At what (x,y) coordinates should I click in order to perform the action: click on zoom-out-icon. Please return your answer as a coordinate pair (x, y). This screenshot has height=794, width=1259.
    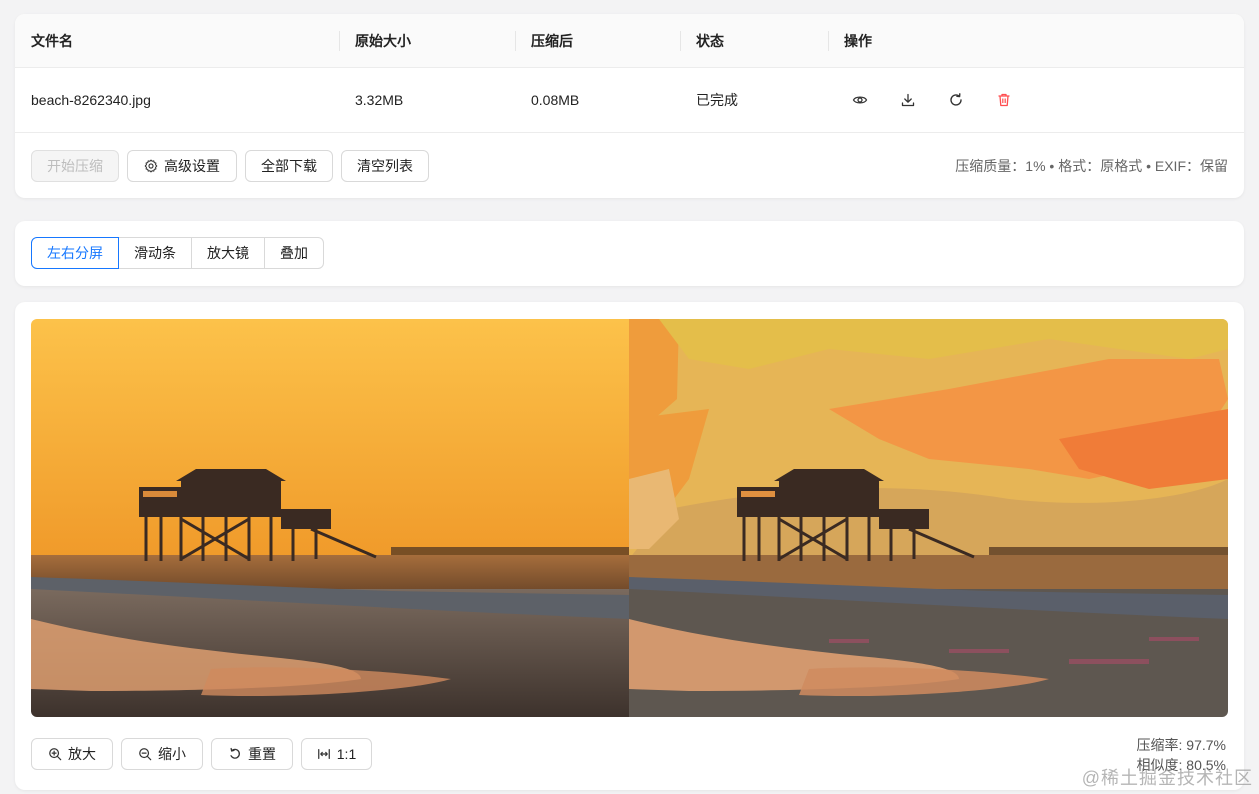
    Looking at the image, I should click on (145, 754).